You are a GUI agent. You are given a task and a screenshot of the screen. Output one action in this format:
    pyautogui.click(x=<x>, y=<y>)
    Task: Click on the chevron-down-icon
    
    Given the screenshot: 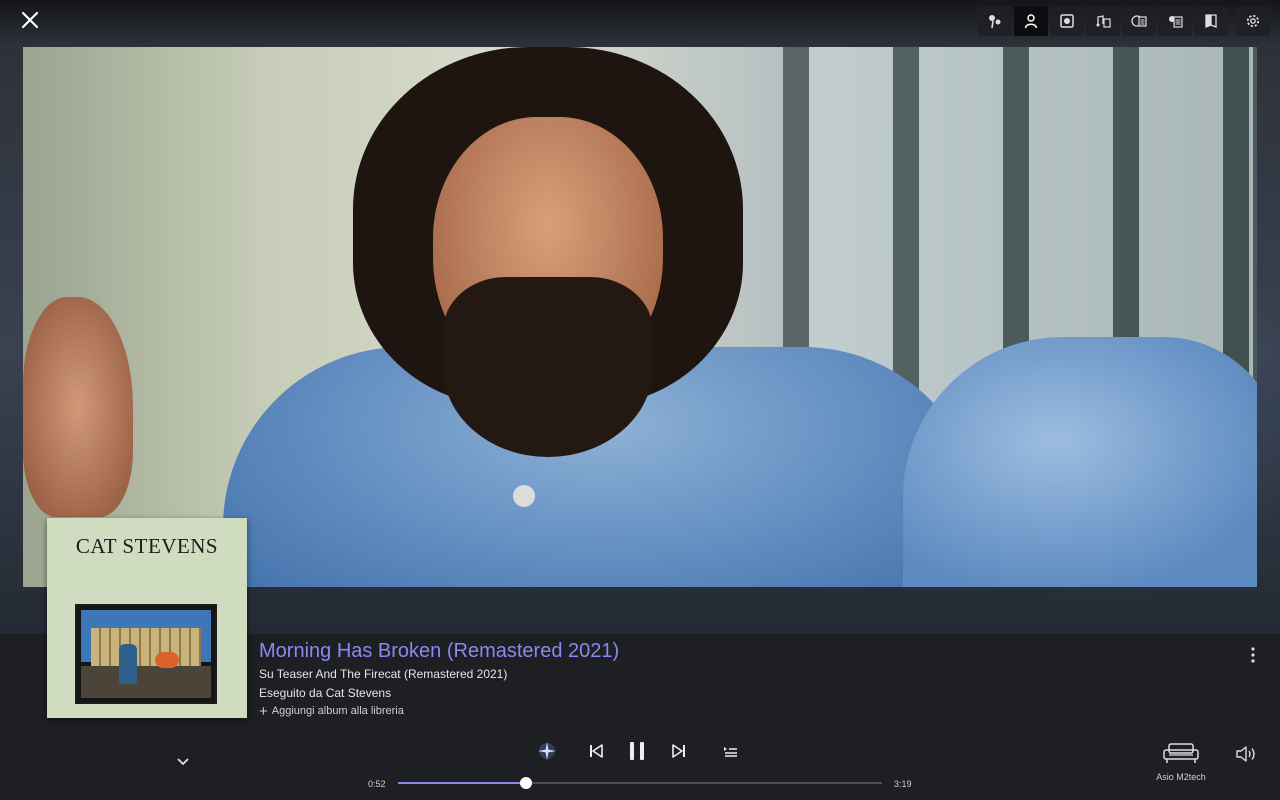 What is the action you would take?
    pyautogui.click(x=183, y=762)
    